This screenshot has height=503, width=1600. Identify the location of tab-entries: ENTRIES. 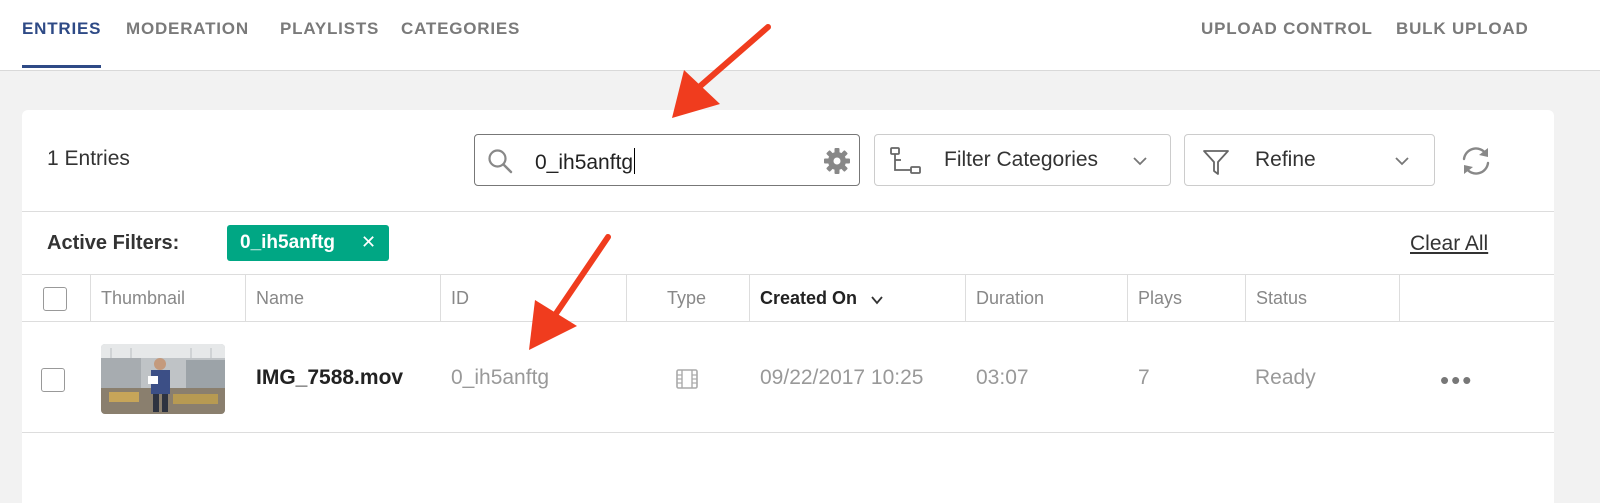
(62, 34).